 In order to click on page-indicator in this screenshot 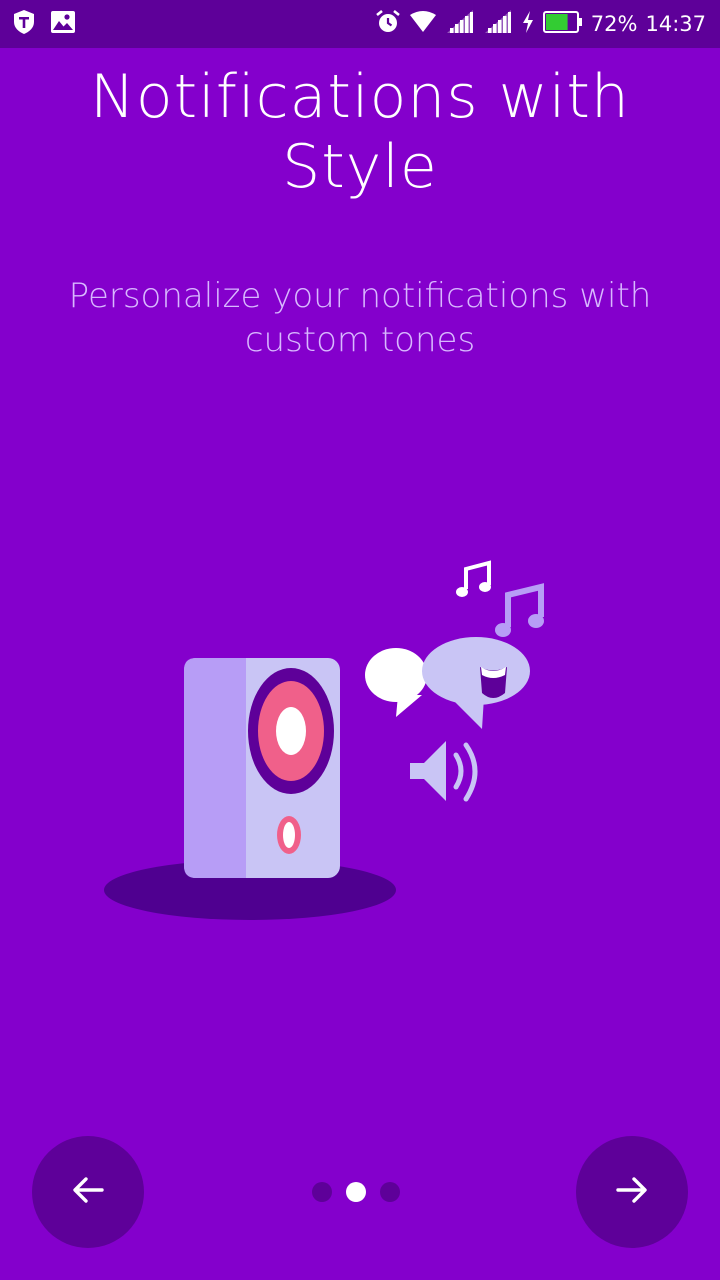, I will do `click(356, 1192)`.